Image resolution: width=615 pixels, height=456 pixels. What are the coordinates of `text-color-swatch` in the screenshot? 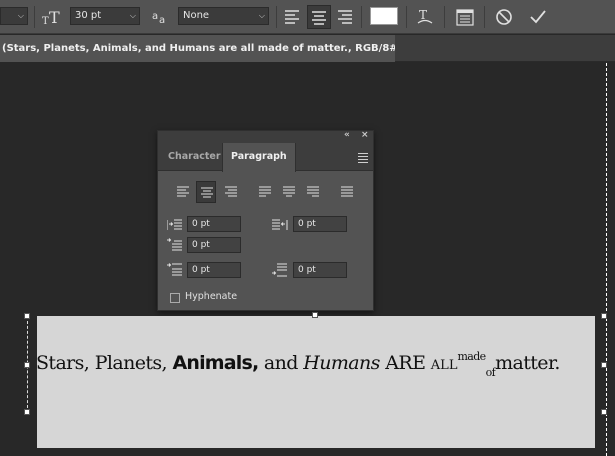 It's located at (384, 16).